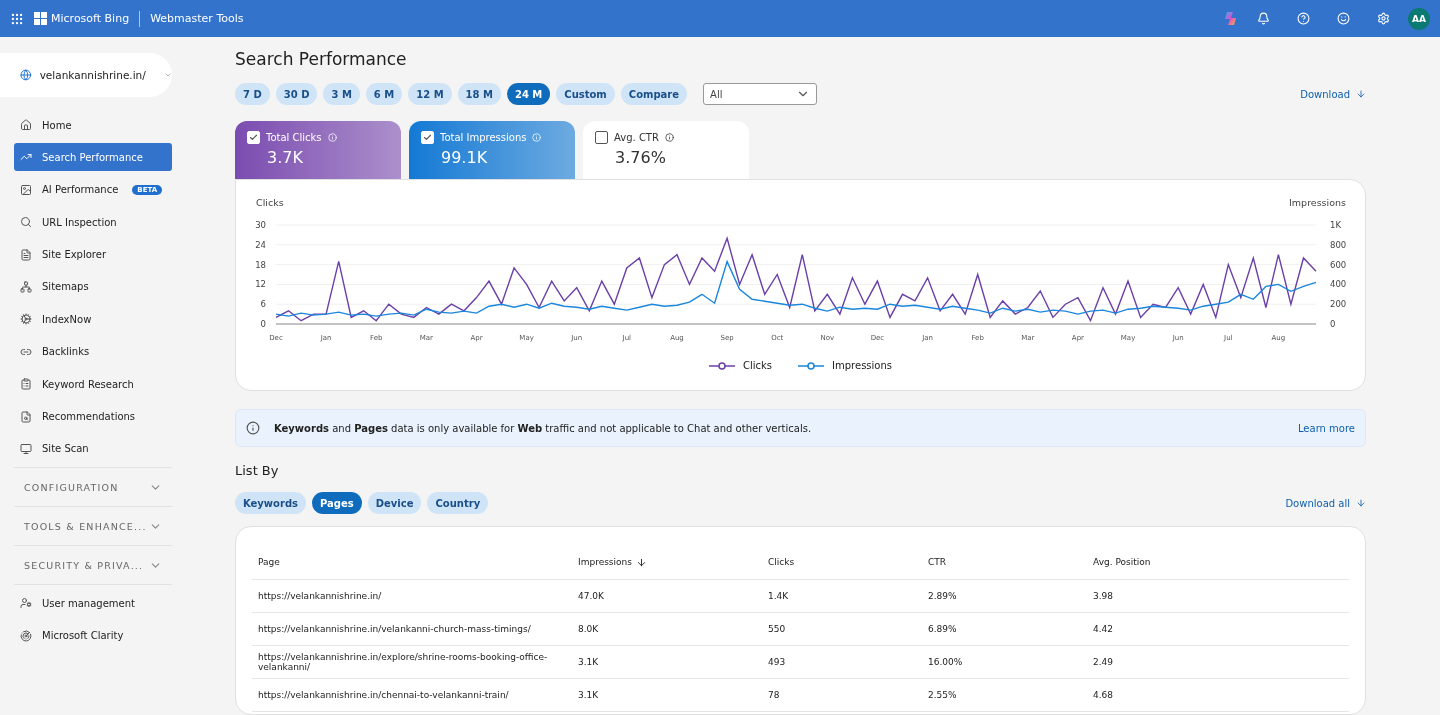 Image resolution: width=1440 pixels, height=715 pixels. Describe the element at coordinates (1325, 503) in the screenshot. I see `download-all-link: Download all` at that location.